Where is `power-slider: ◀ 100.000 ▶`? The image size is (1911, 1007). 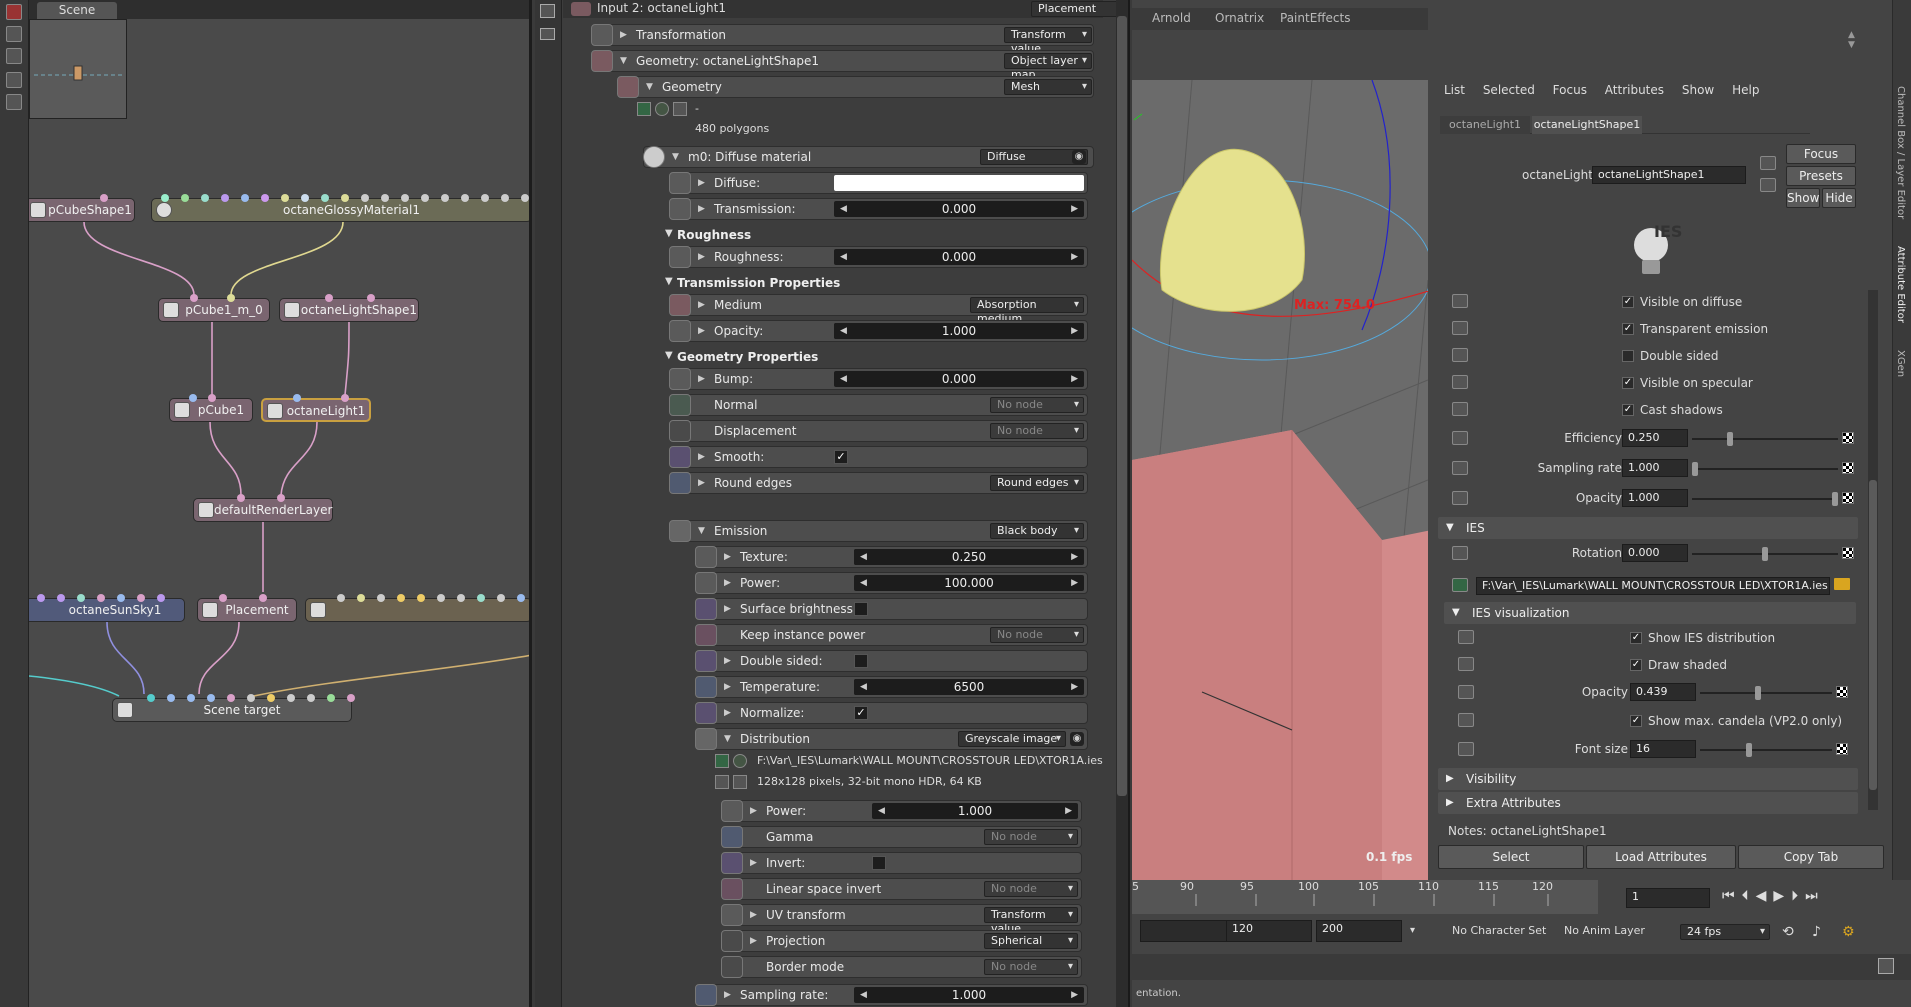
power-slider: ◀ 100.000 ▶ is located at coordinates (969, 583).